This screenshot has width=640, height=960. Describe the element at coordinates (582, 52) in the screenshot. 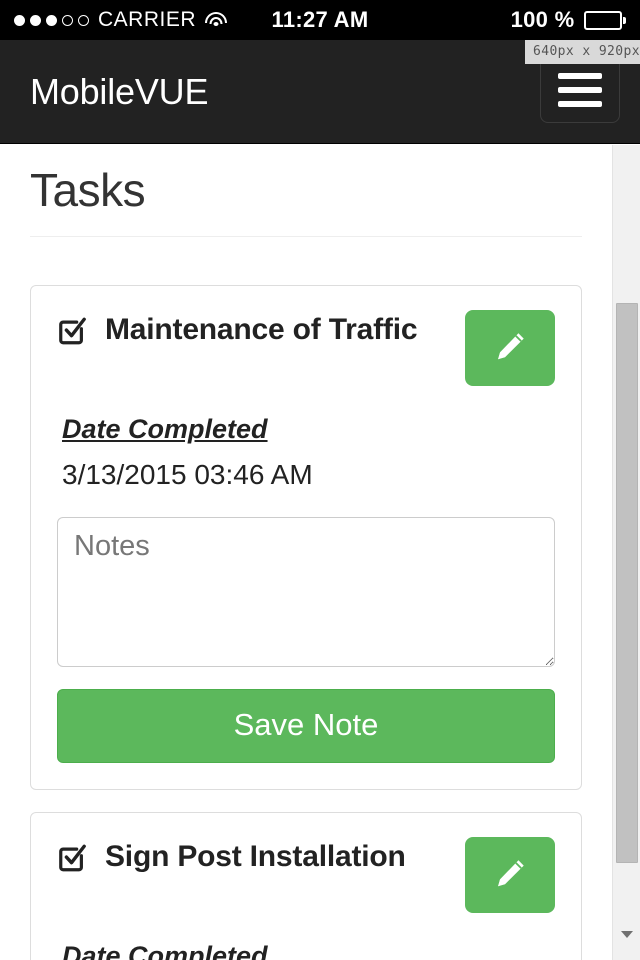

I see `viewport-dimension-tooltip: 640px x 920px` at that location.